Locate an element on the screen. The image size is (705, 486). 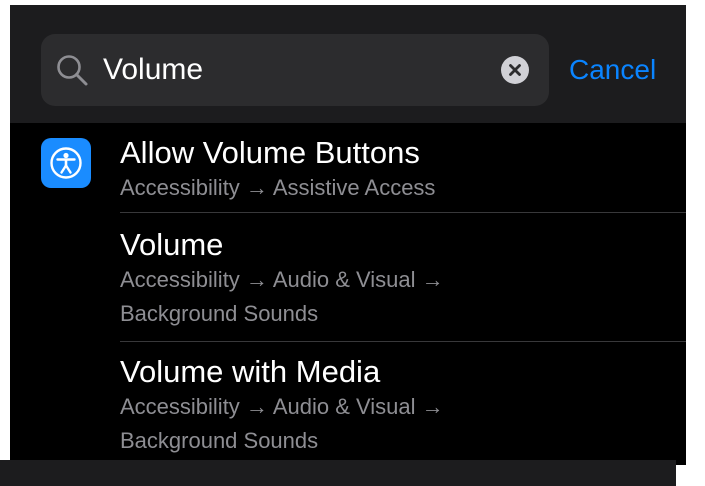
search-field: Volume is located at coordinates (295, 70).